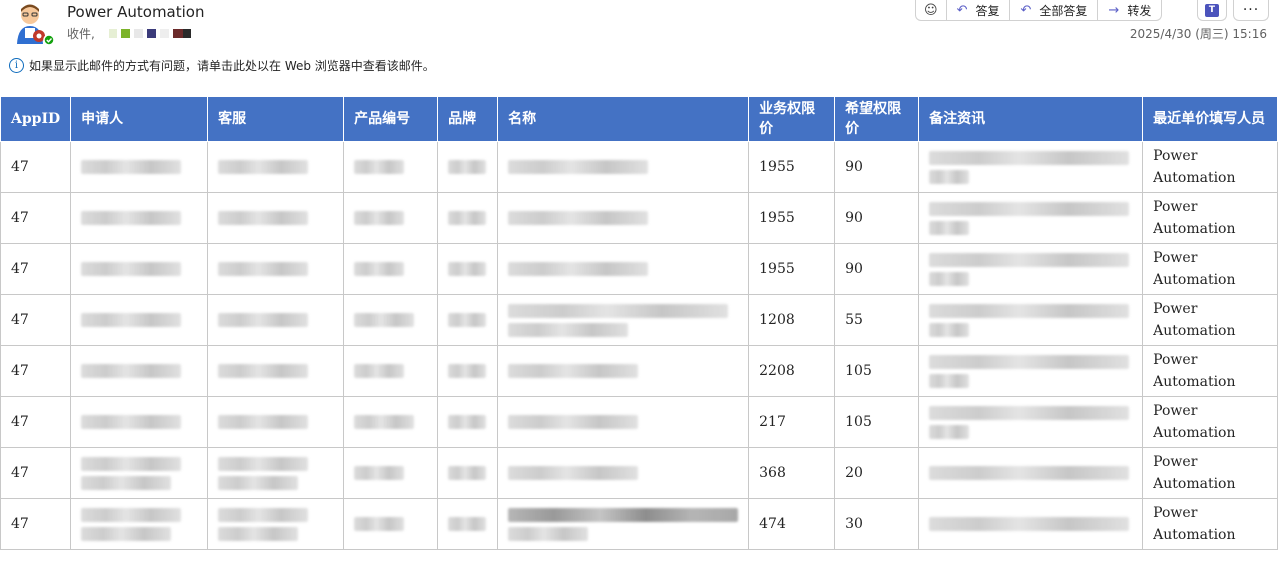  What do you see at coordinates (36, 119) in the screenshot?
I see `header-appid: AppID` at bounding box center [36, 119].